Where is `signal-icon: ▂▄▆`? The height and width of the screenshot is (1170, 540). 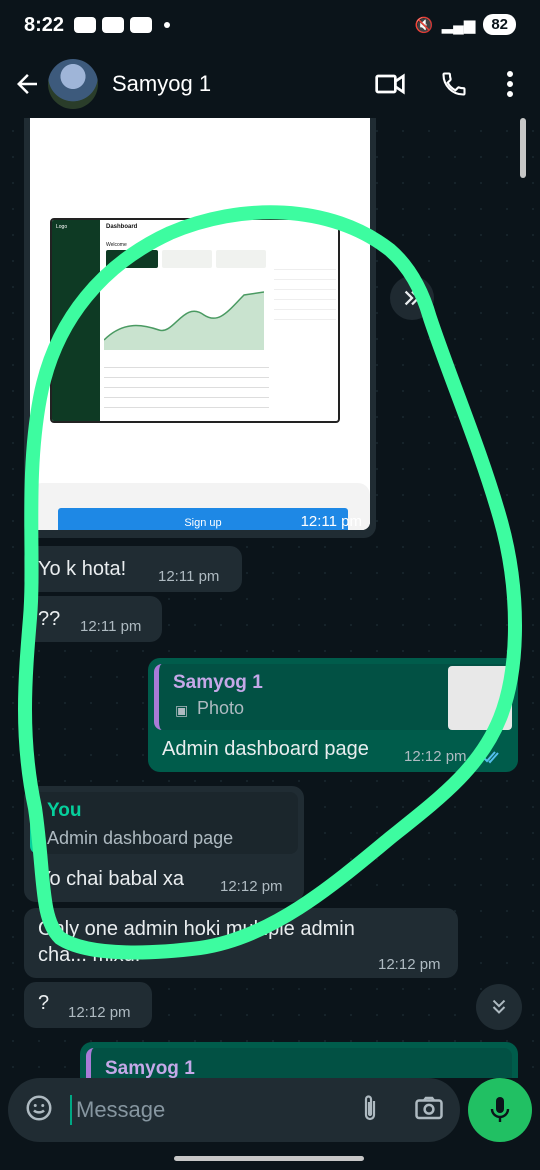 signal-icon: ▂▄▆ is located at coordinates (458, 25).